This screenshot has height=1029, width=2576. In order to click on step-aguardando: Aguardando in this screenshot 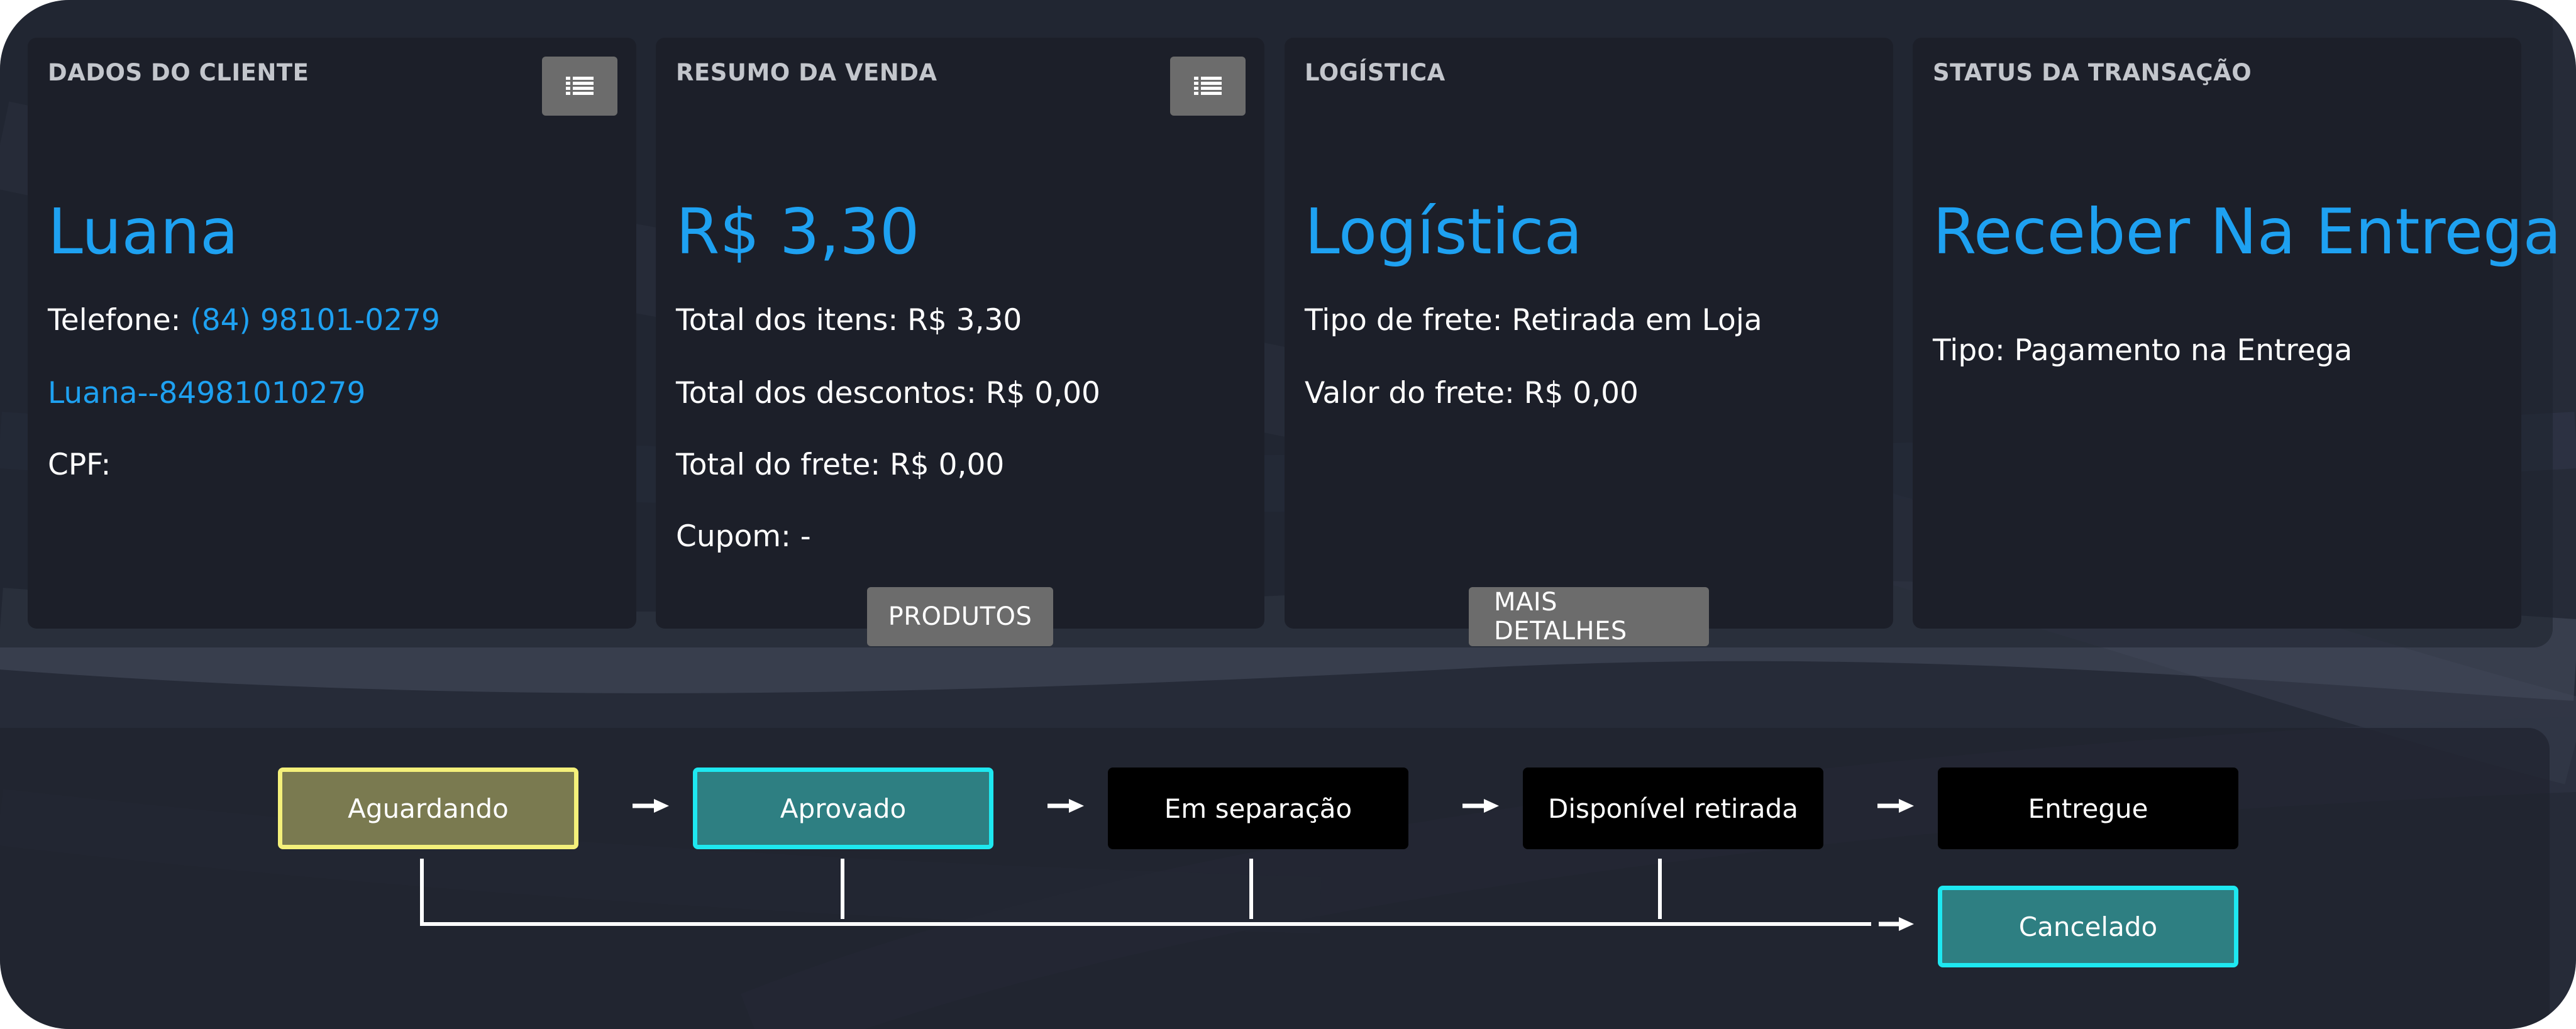, I will do `click(428, 808)`.